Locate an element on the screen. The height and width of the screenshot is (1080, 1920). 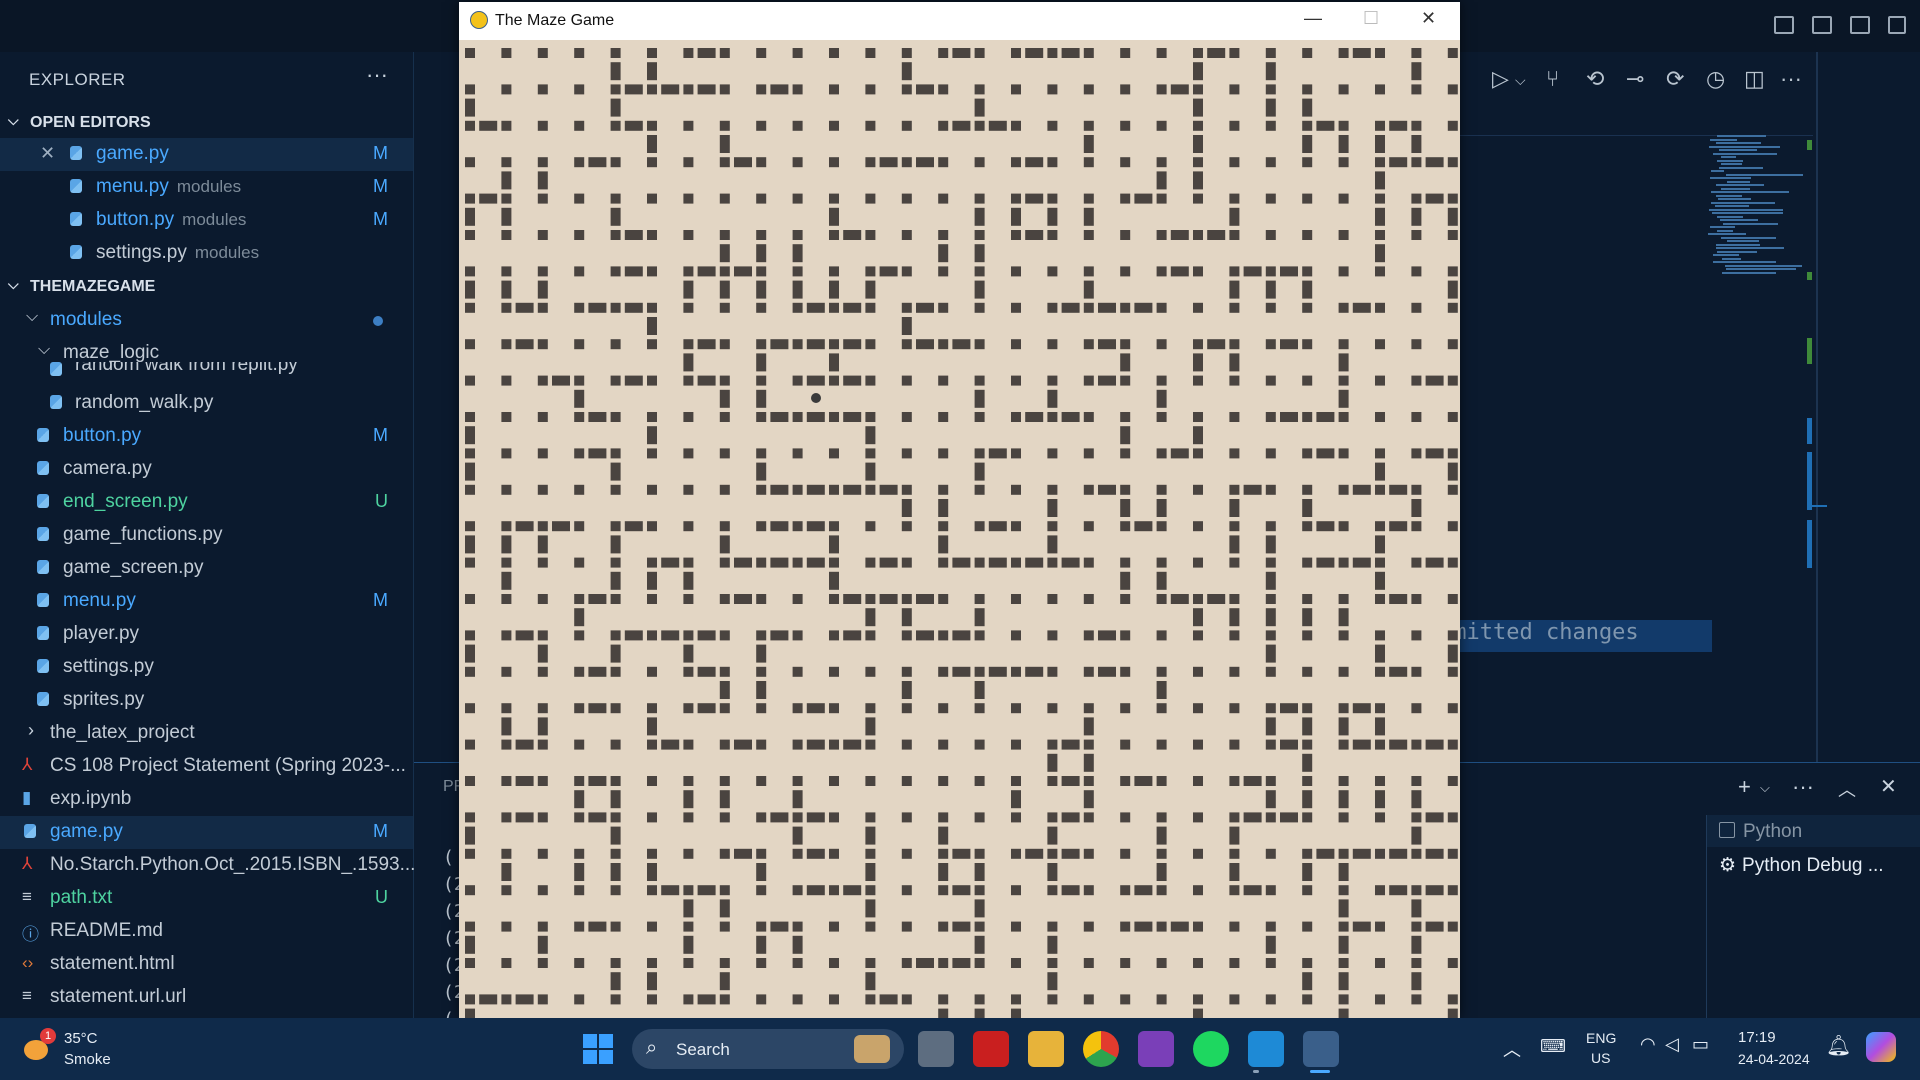
file-item: ▮ exp.ipynb is located at coordinates (206, 799).